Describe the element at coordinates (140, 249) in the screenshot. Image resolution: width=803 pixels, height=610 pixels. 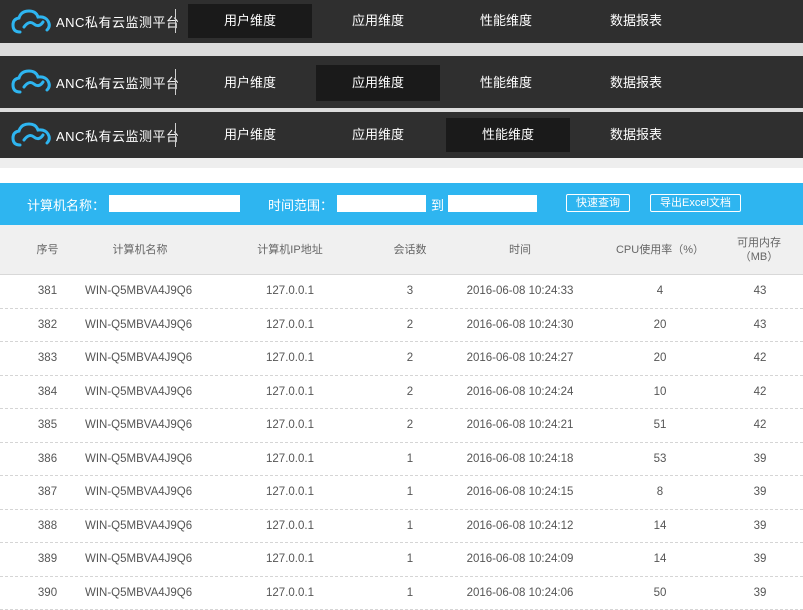
I see `column-header-computer-name: 计算机名称` at that location.